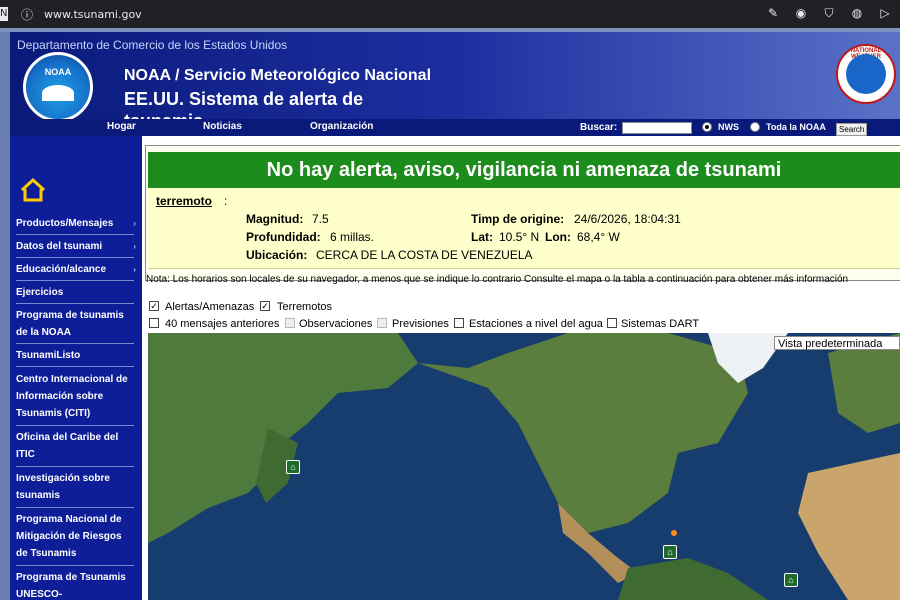  I want to click on sidebar-item-tsunamiready: TsunamiListo, so click(75, 355).